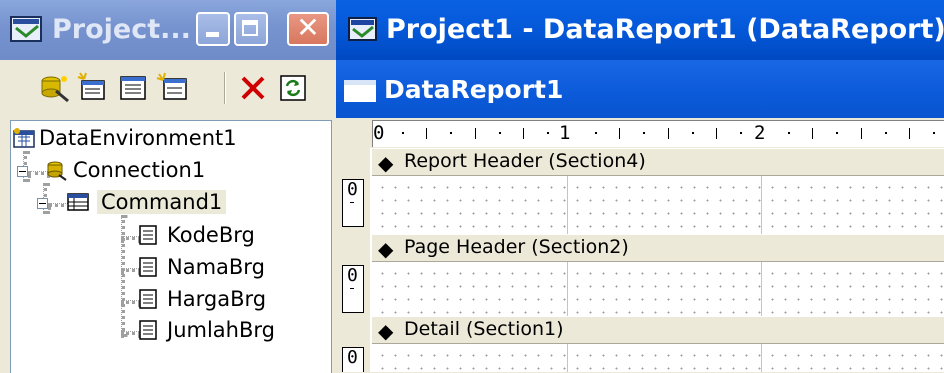 This screenshot has height=373, width=944. Describe the element at coordinates (211, 235) in the screenshot. I see `tree-item-label: KodeBrg` at that location.